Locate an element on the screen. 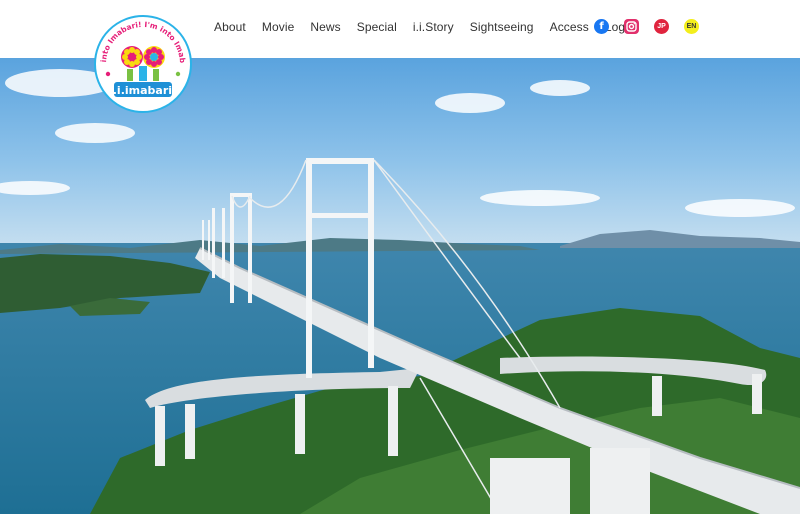 The image size is (800, 530). nav-story: i.i.Story is located at coordinates (433, 27).